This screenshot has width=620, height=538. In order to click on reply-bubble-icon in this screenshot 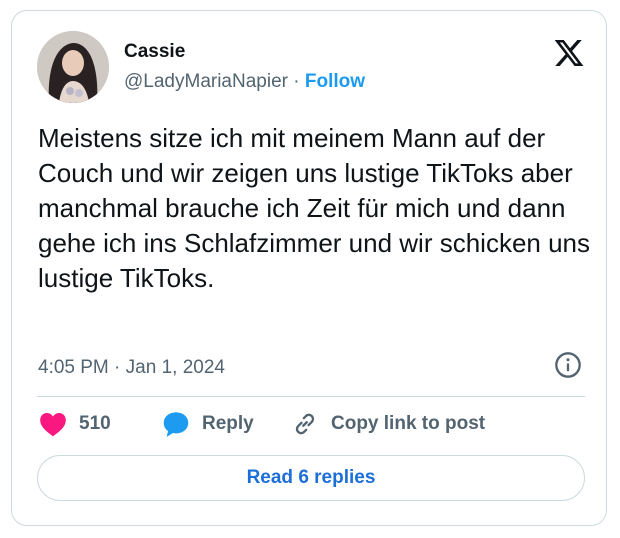, I will do `click(176, 424)`.